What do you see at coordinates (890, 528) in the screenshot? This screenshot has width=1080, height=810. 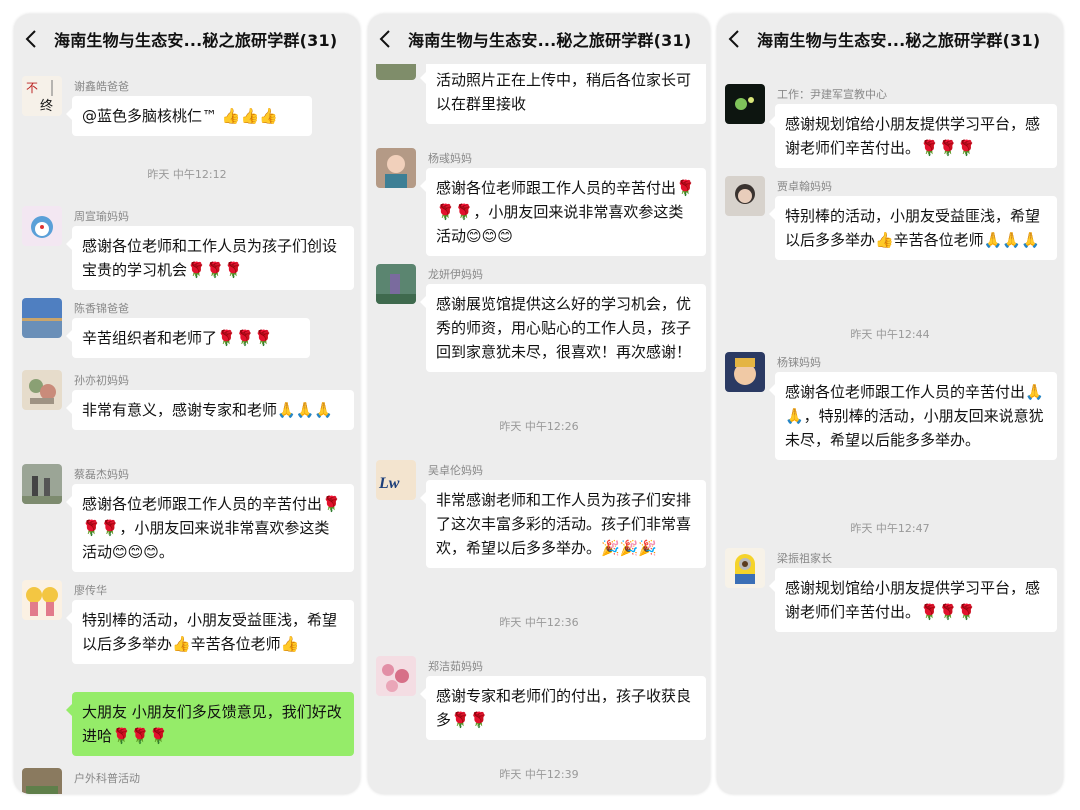 I see `timestamp: 昨天 中午12:47` at bounding box center [890, 528].